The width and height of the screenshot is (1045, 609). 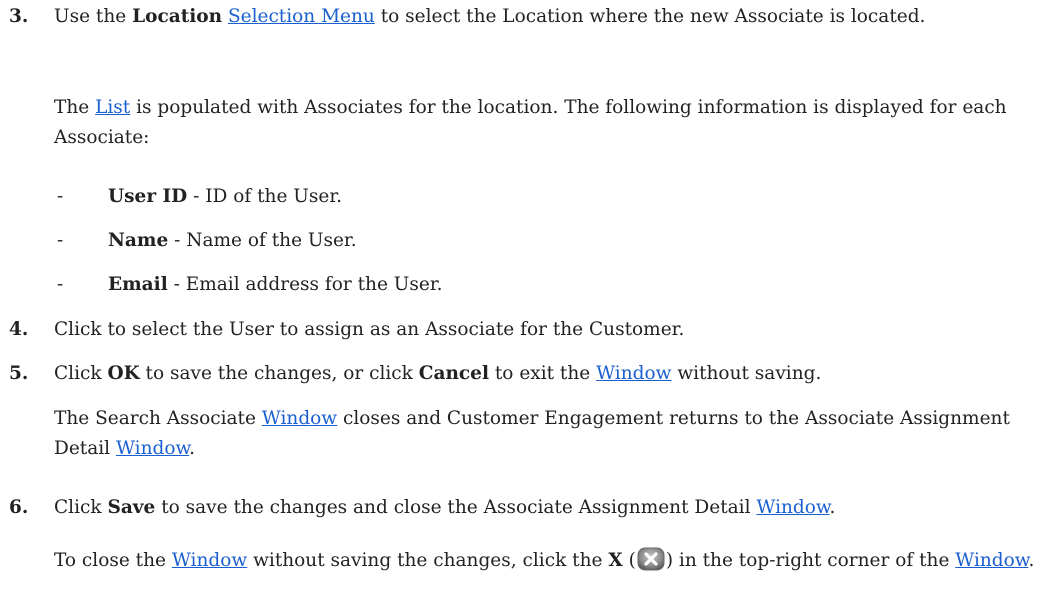 What do you see at coordinates (19, 329) in the screenshot?
I see `step-4-number: 4.` at bounding box center [19, 329].